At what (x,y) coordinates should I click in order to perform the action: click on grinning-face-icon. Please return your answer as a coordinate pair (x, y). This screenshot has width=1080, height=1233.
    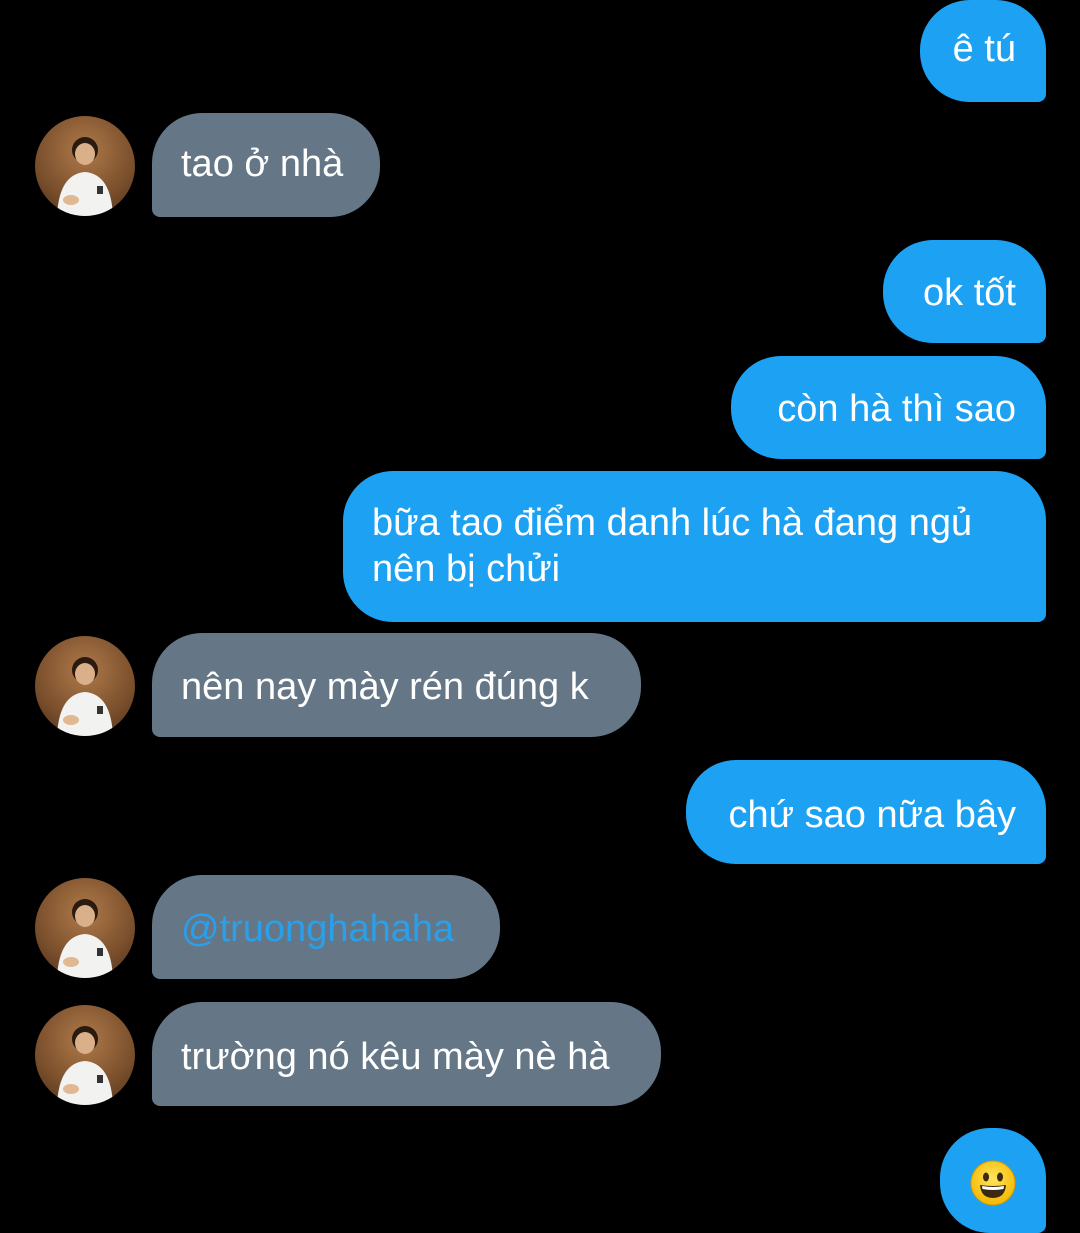
    Looking at the image, I should click on (993, 1183).